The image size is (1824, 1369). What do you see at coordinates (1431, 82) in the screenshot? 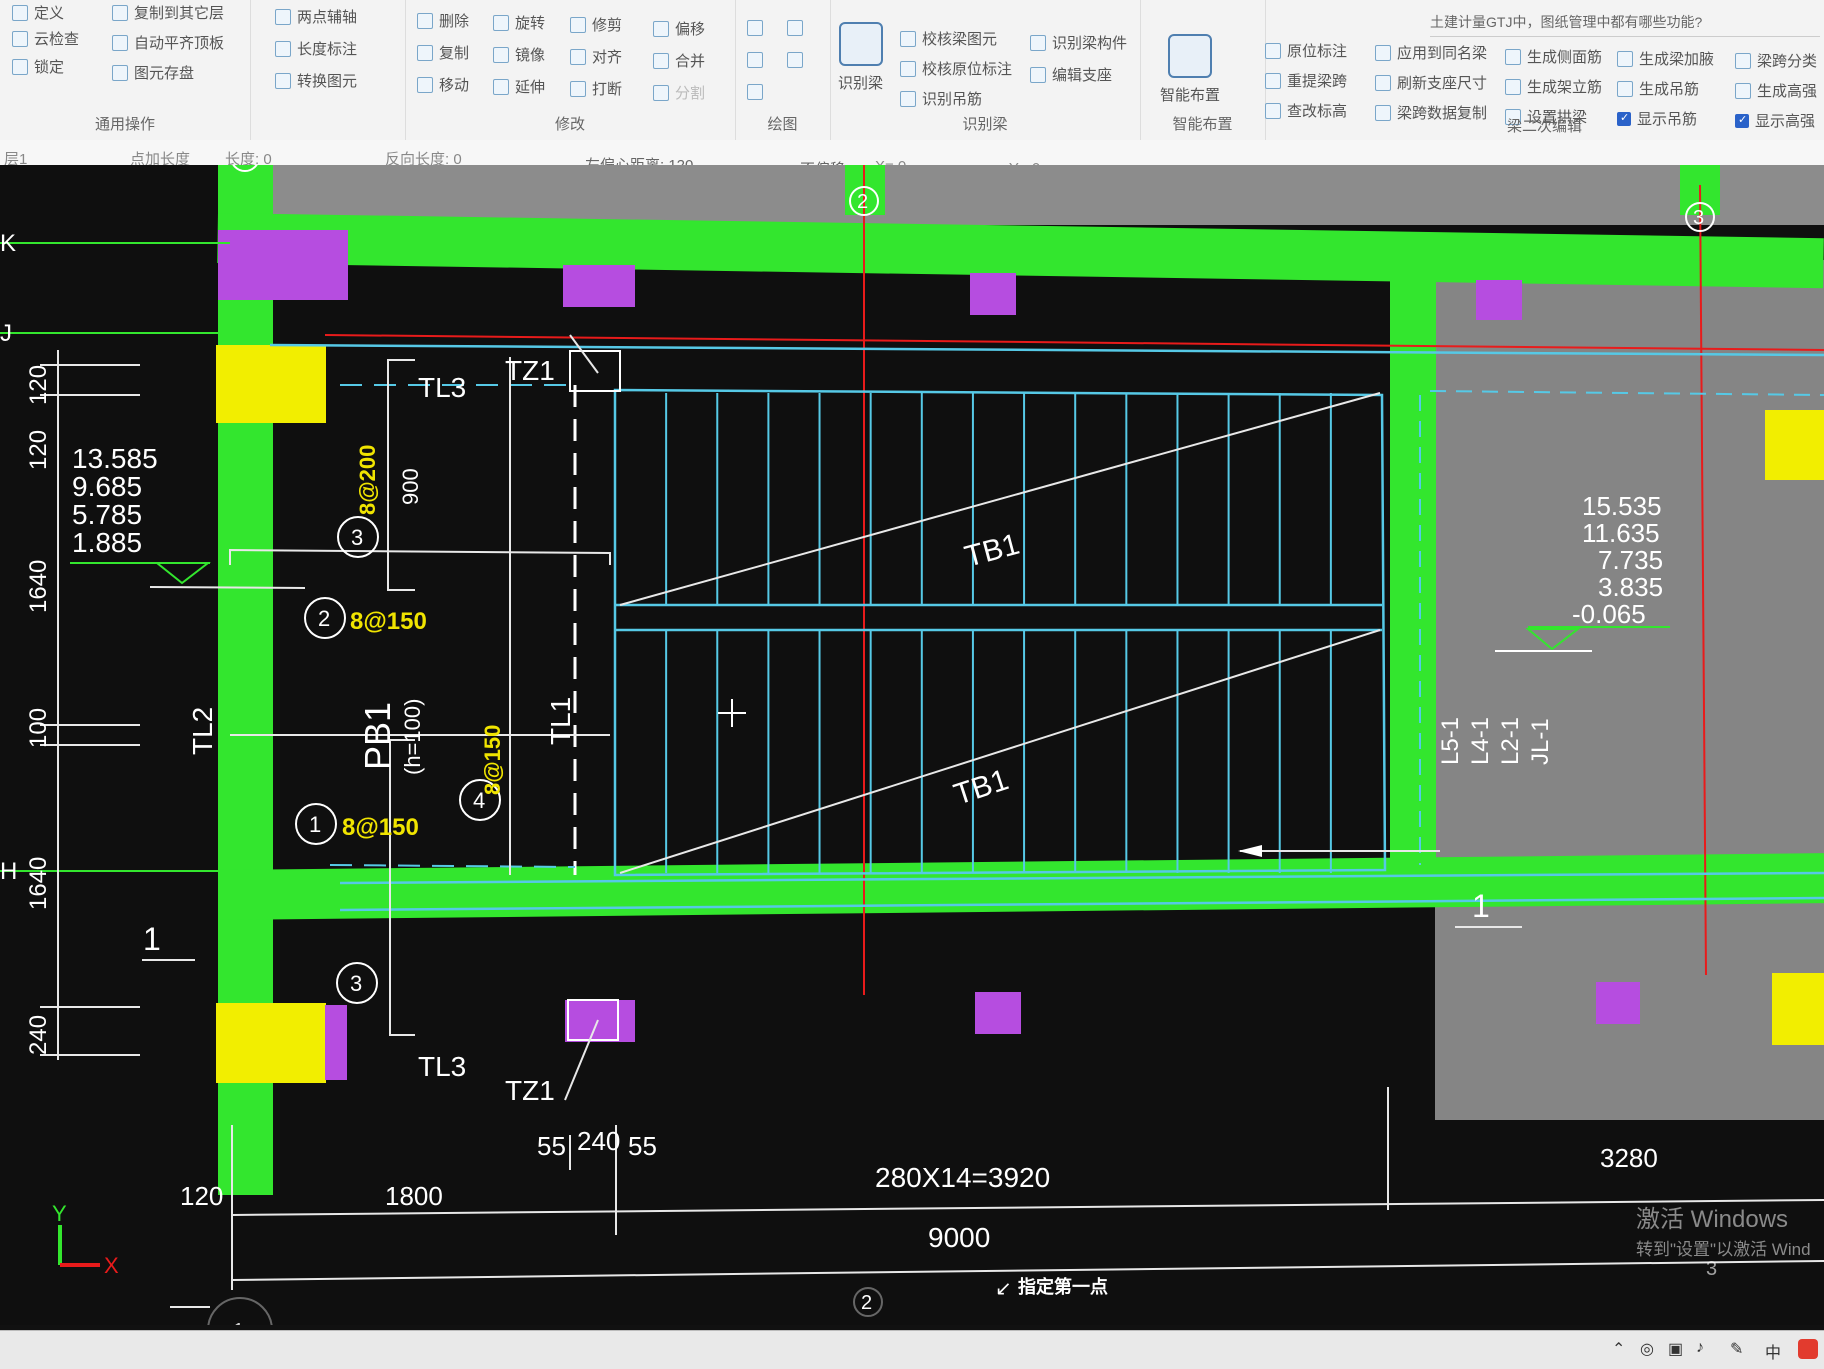
I see `refresh-support-button: 刷新支座尺寸` at bounding box center [1431, 82].